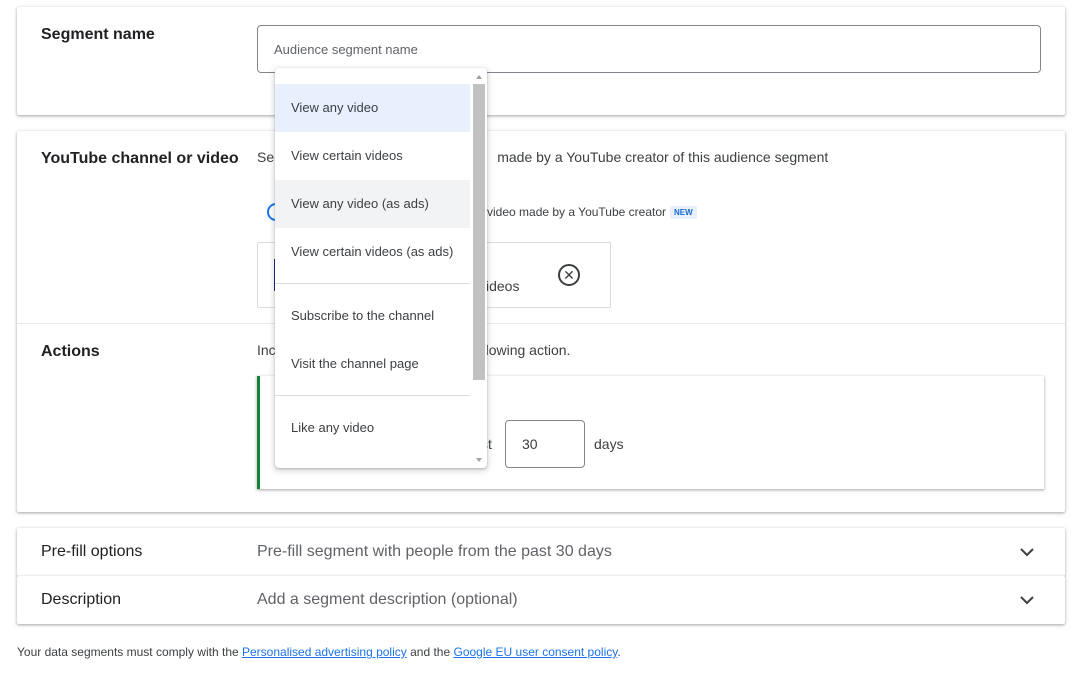 This screenshot has width=1076, height=692. I want to click on menu-item-view-any-video-as-ads: View any video (as ads), so click(372, 204).